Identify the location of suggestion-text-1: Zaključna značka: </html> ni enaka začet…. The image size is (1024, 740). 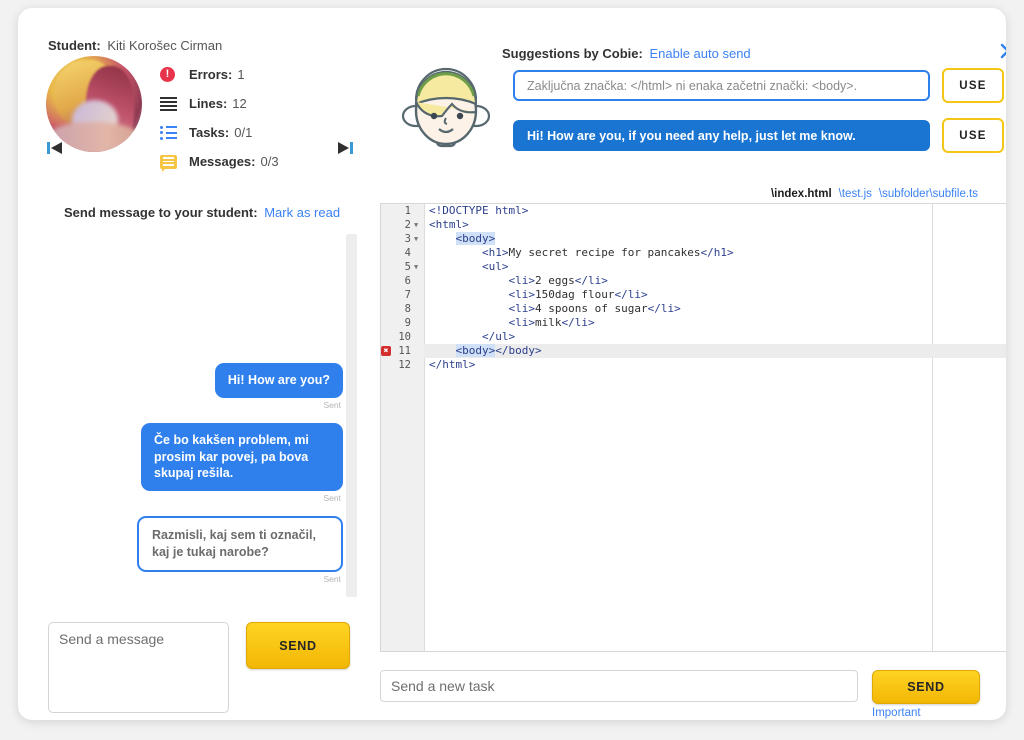
(721, 85).